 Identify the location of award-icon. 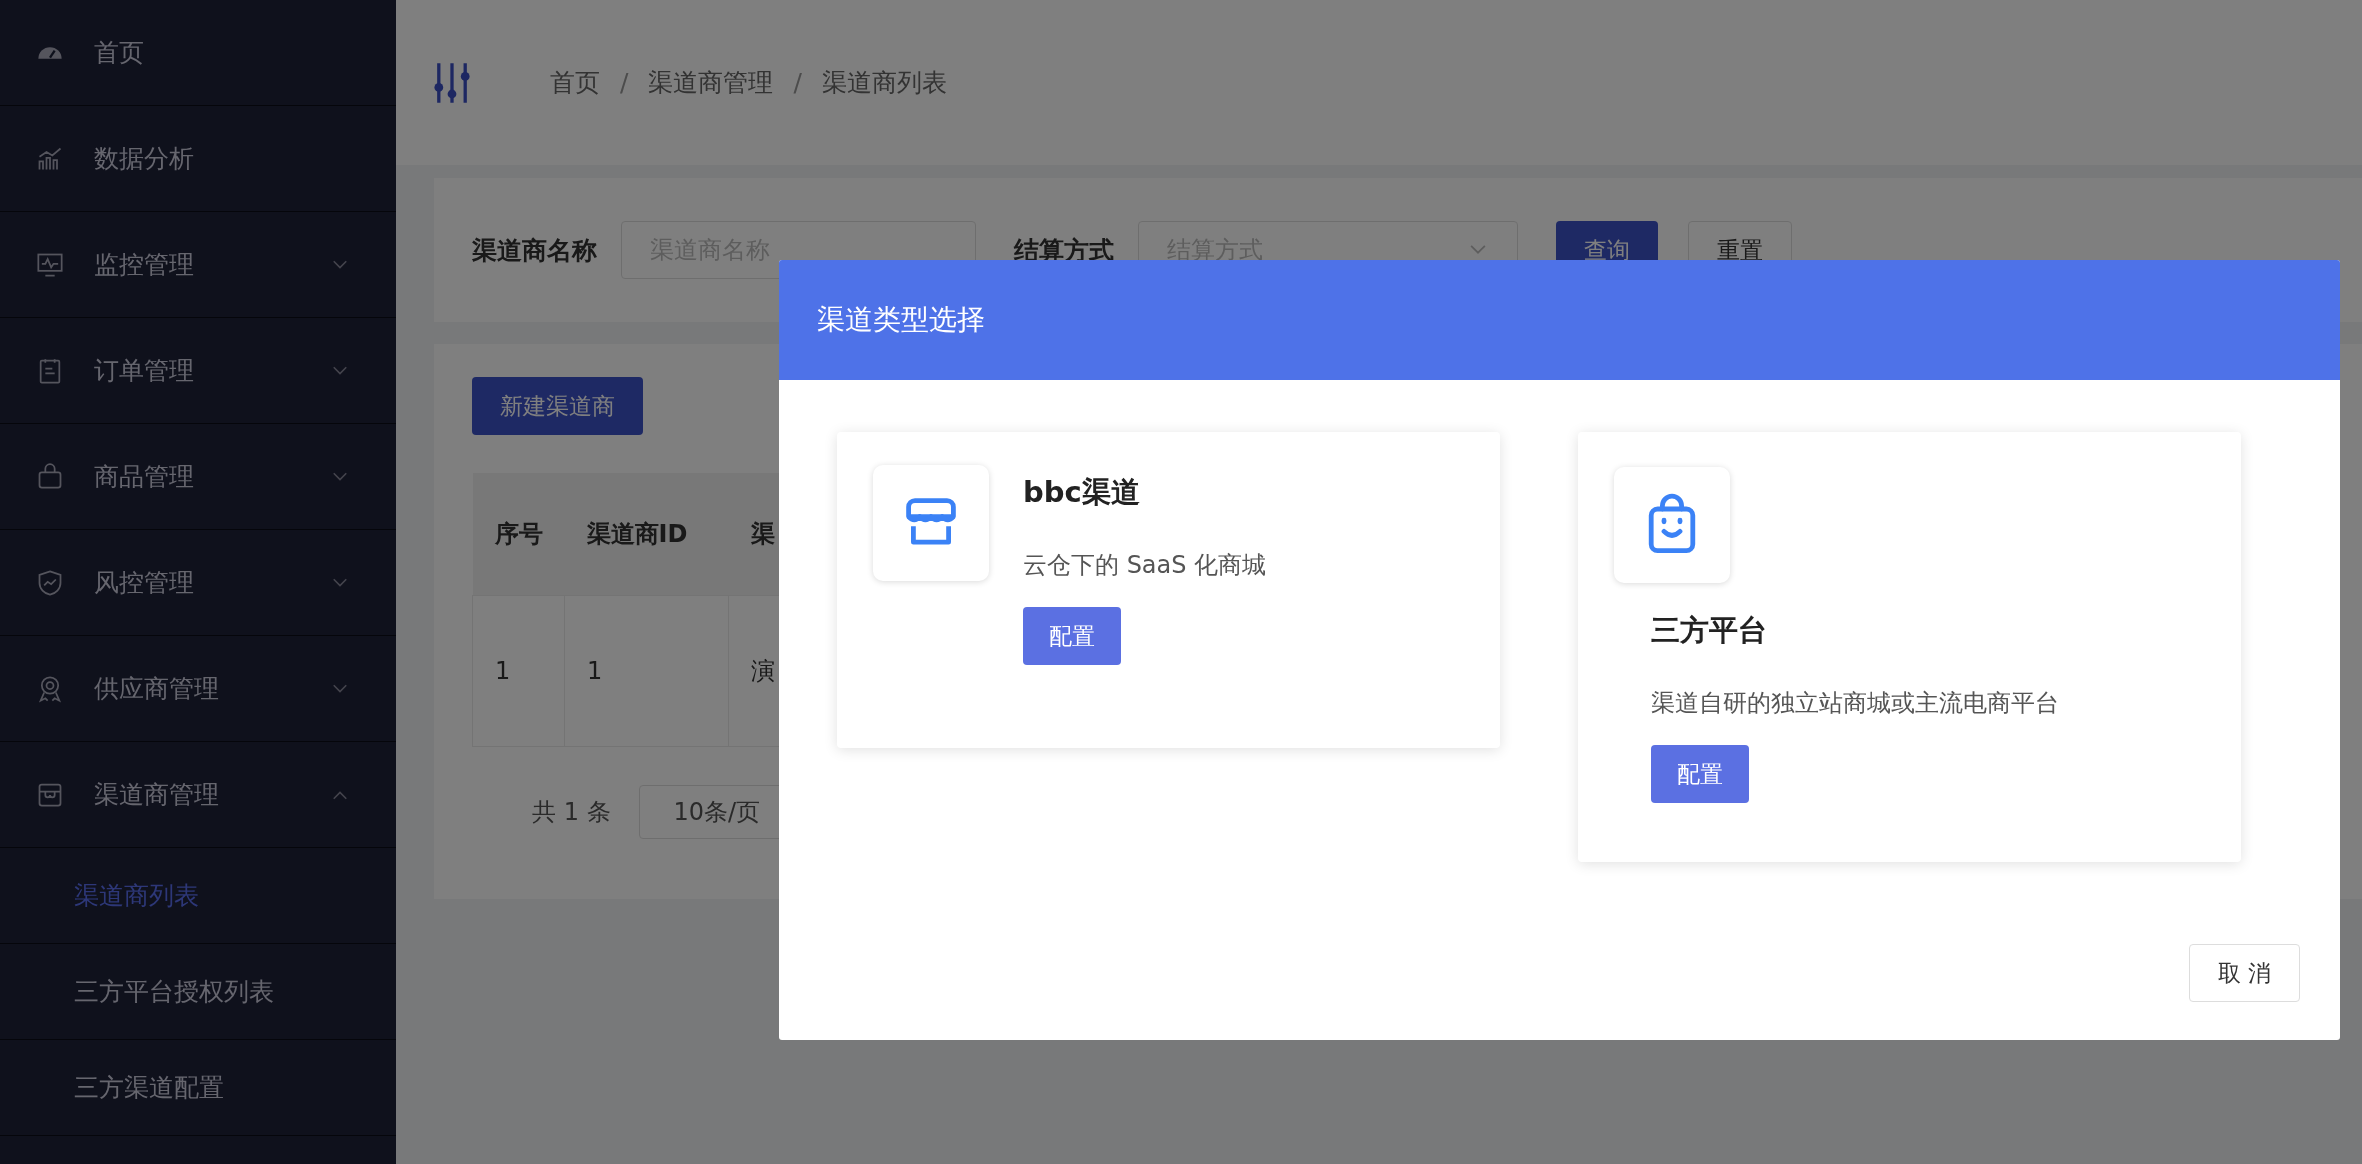
(50, 688).